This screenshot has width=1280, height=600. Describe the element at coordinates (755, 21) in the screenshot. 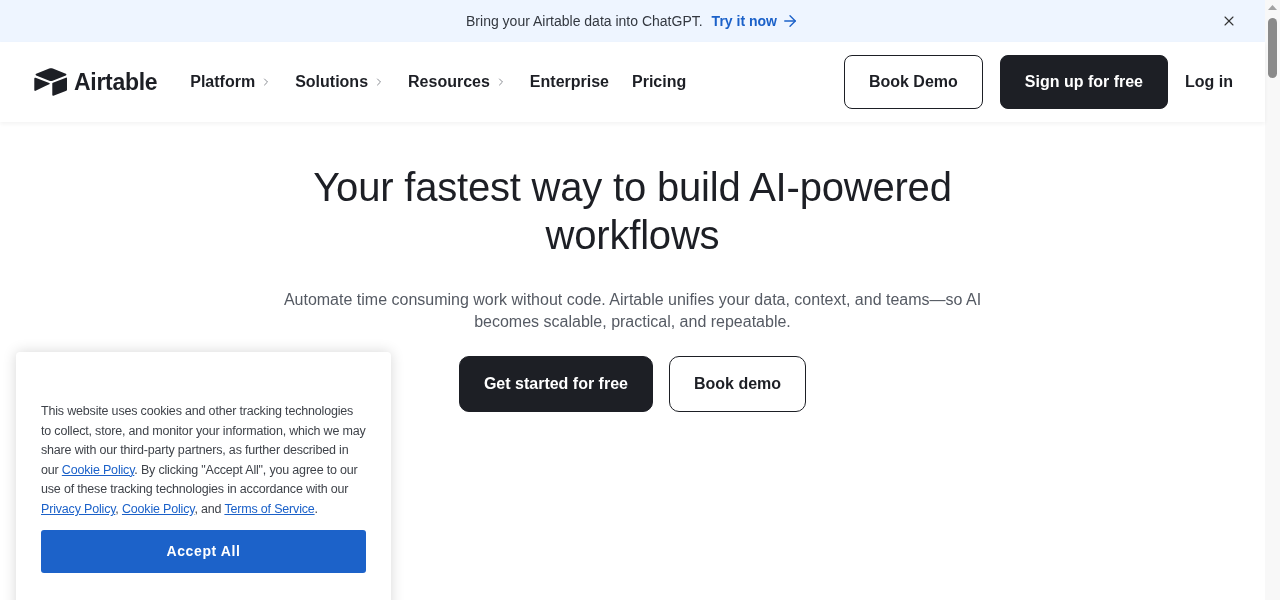

I see `try-it-link: Try it now` at that location.